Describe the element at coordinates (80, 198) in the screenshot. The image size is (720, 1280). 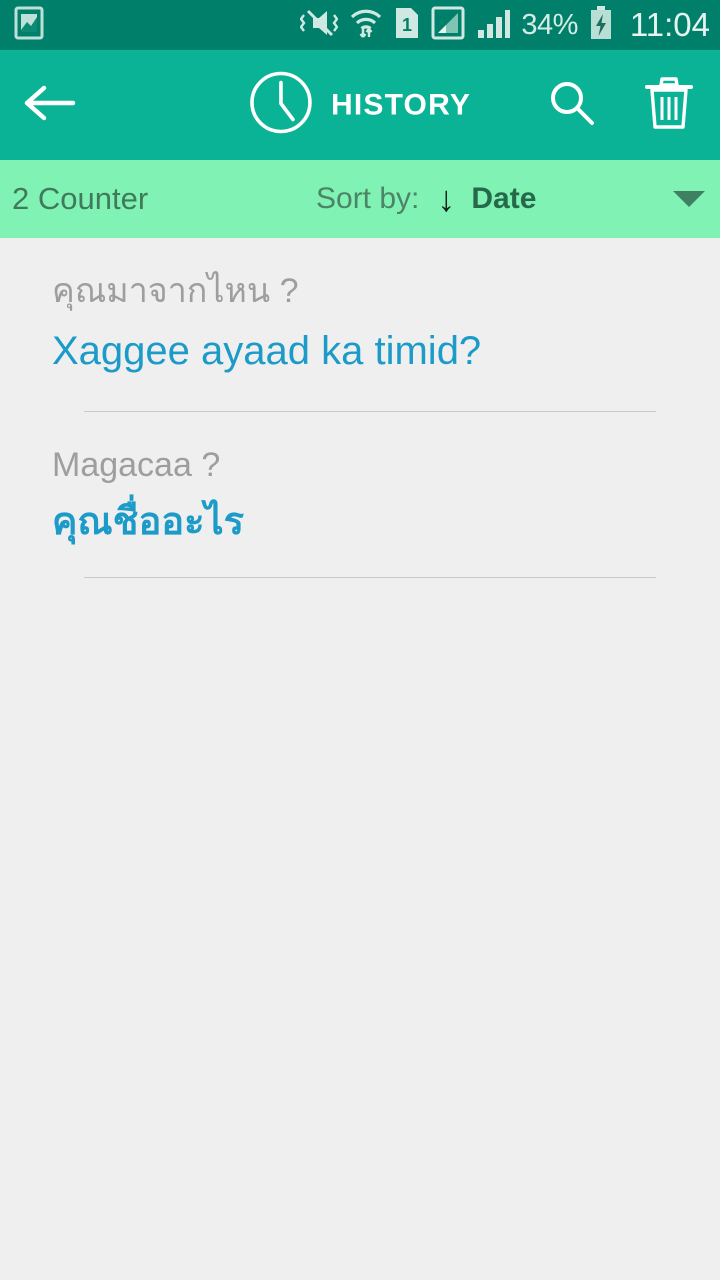
I see `counter-label: 2 Counter` at that location.